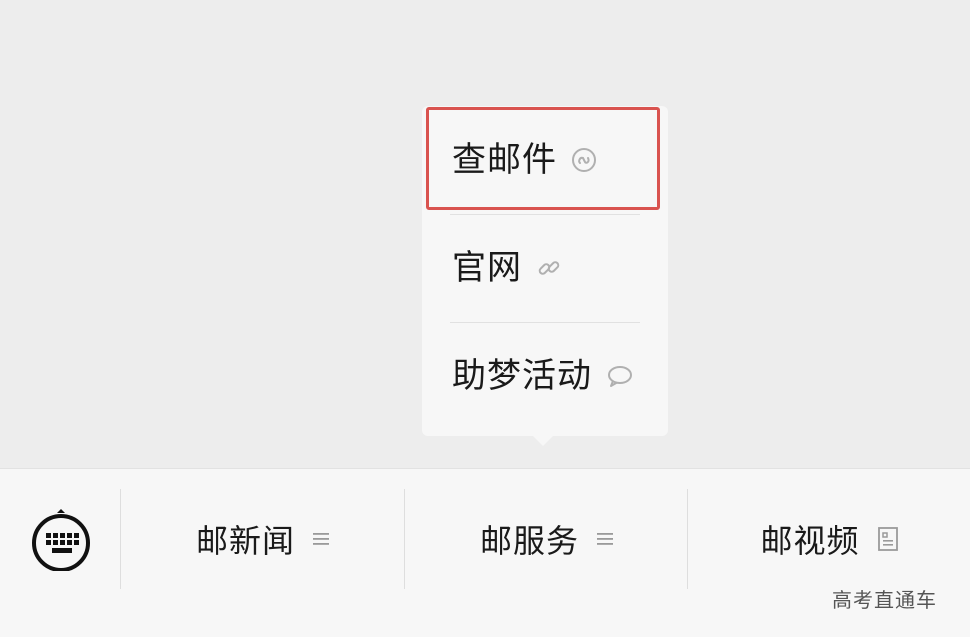 The height and width of the screenshot is (637, 970). Describe the element at coordinates (543, 441) in the screenshot. I see `submenu-pointer` at that location.